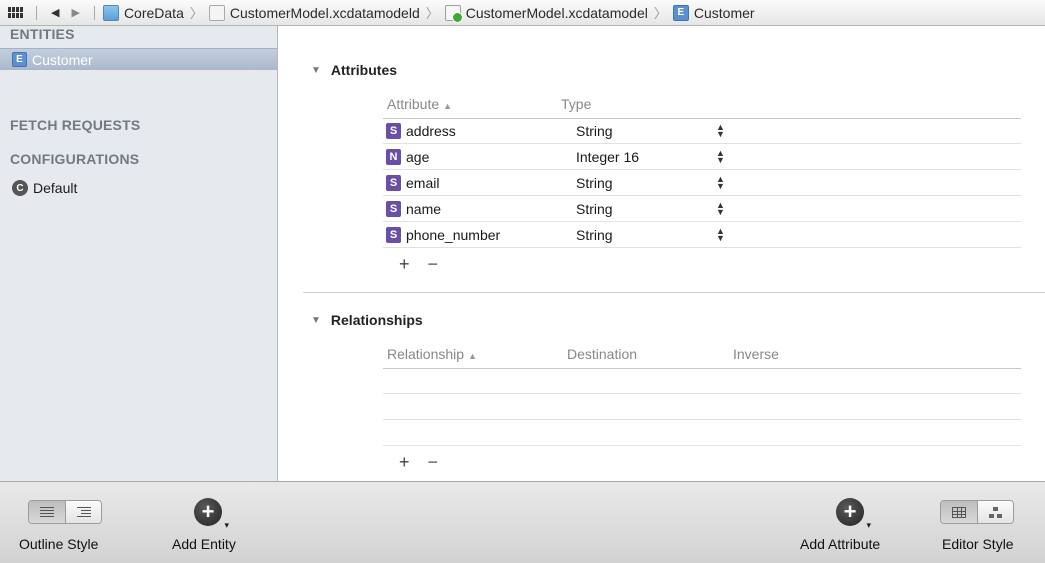 The width and height of the screenshot is (1045, 563). What do you see at coordinates (59, 544) in the screenshot?
I see `outline-style-label: Outline Style` at bounding box center [59, 544].